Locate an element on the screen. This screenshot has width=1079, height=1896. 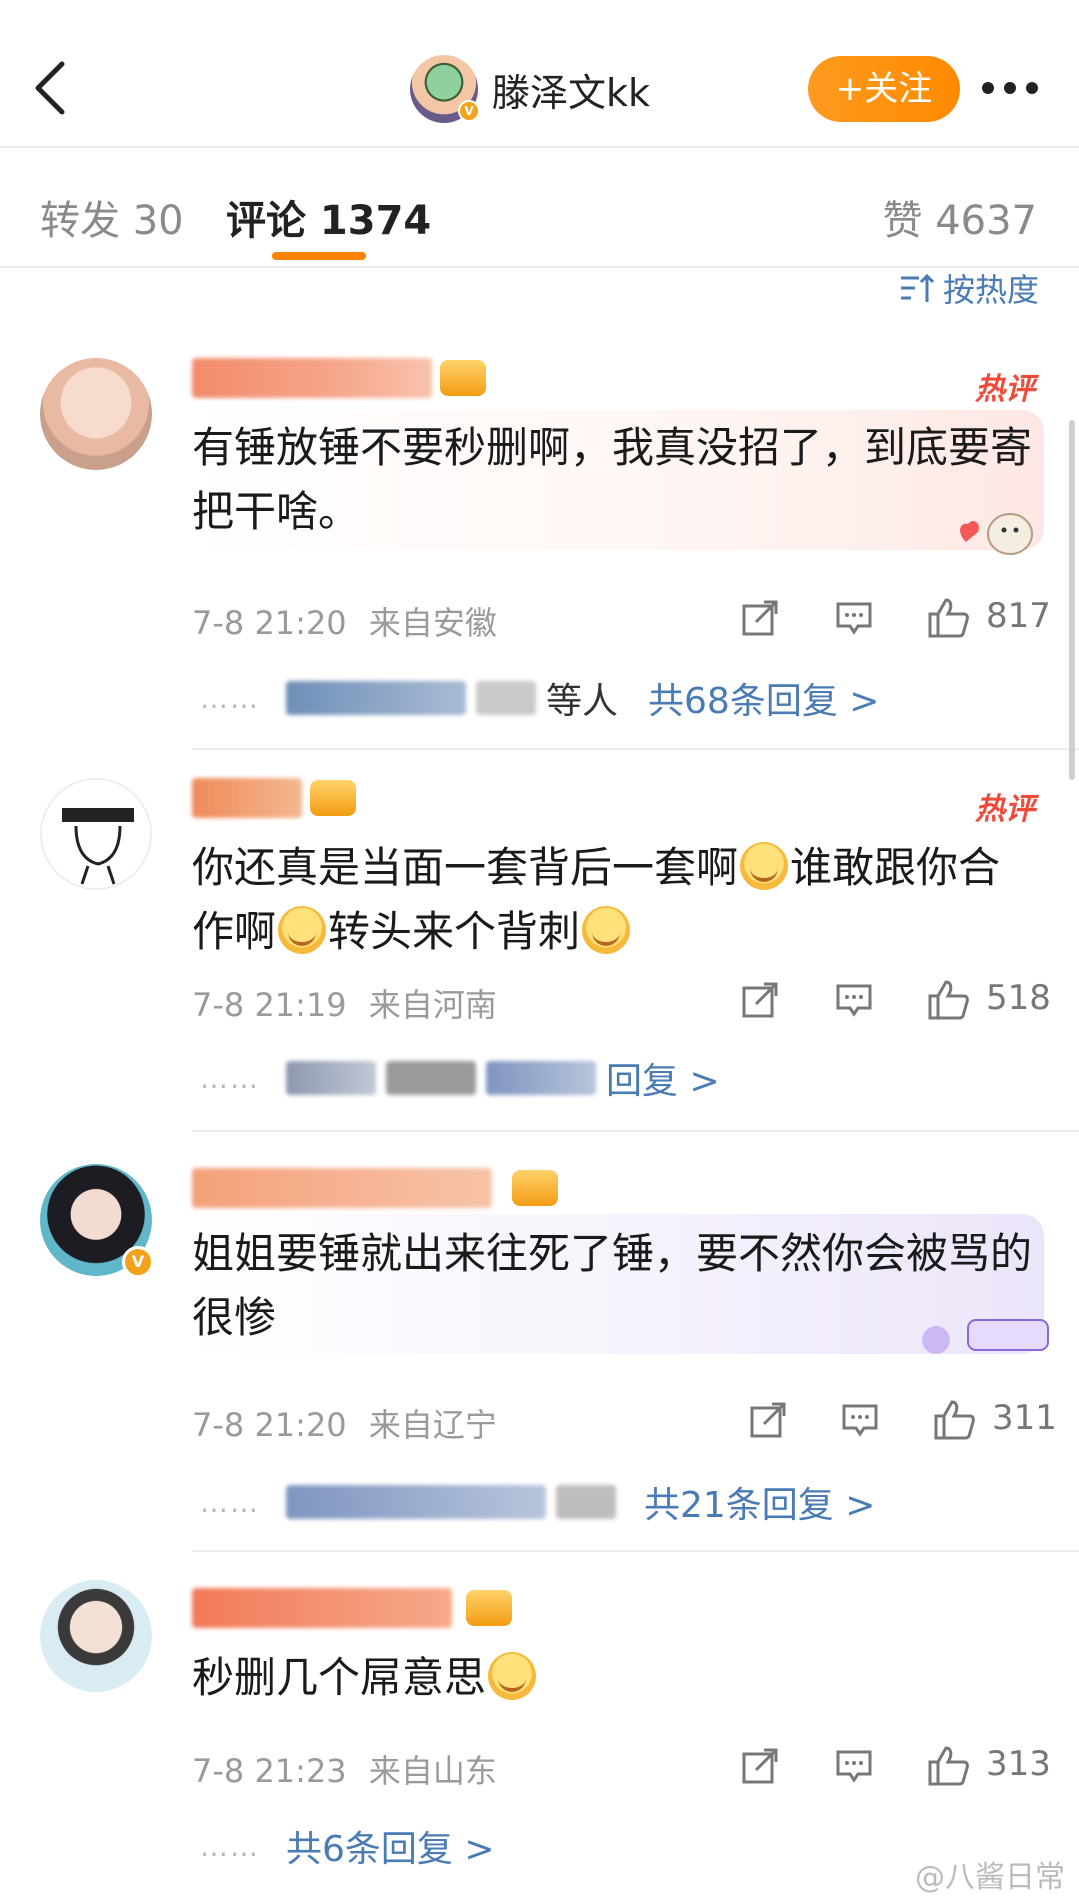
tab-bar: 转发 30 评论 1374 赞 4637 is located at coordinates (539, 209).